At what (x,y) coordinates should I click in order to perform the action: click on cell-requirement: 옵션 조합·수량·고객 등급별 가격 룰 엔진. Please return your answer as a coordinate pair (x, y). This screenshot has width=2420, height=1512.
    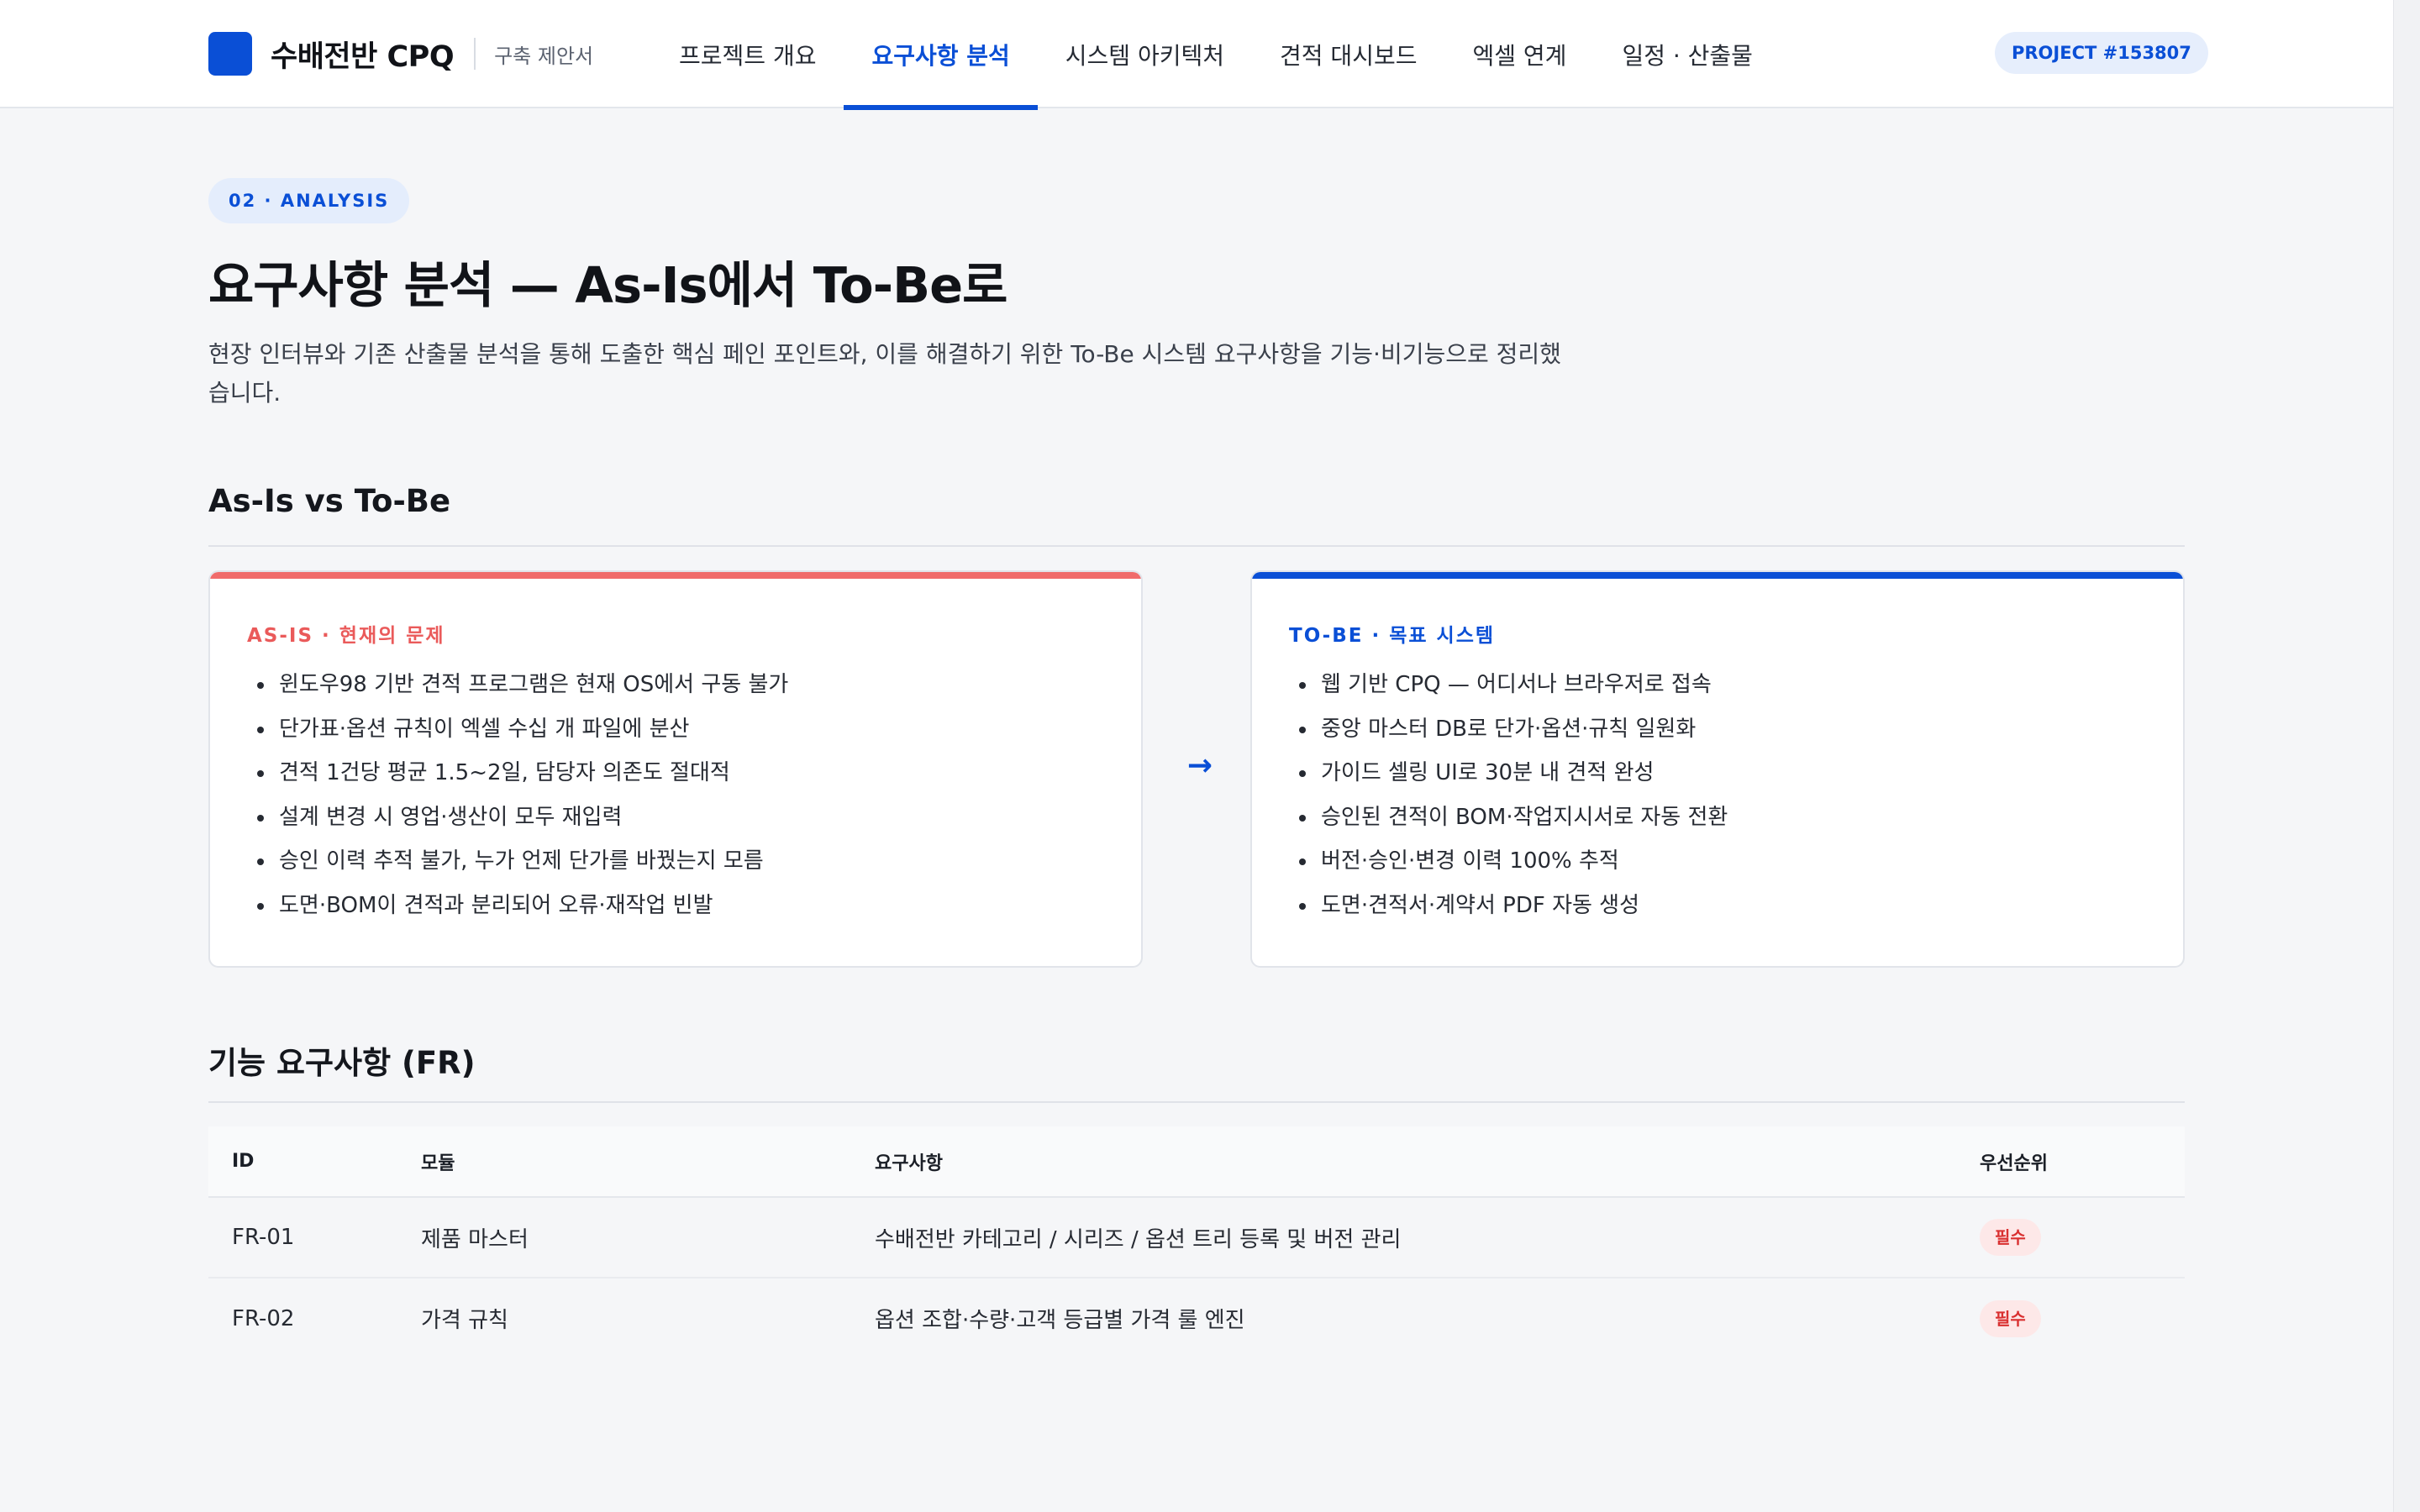
    Looking at the image, I should click on (1060, 1320).